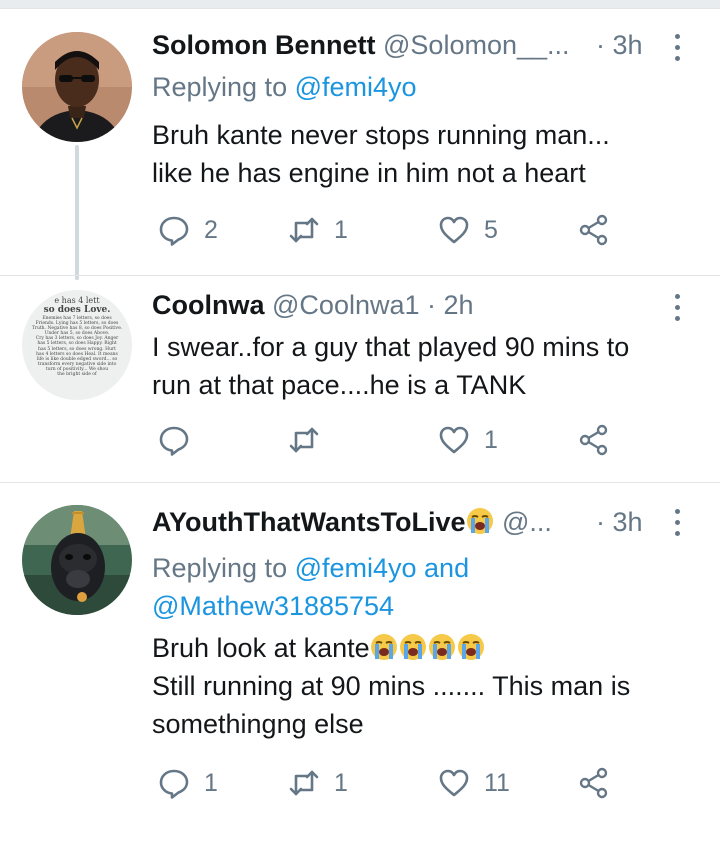 This screenshot has width=720, height=841. I want to click on reply-button: 1, so click(188, 783).